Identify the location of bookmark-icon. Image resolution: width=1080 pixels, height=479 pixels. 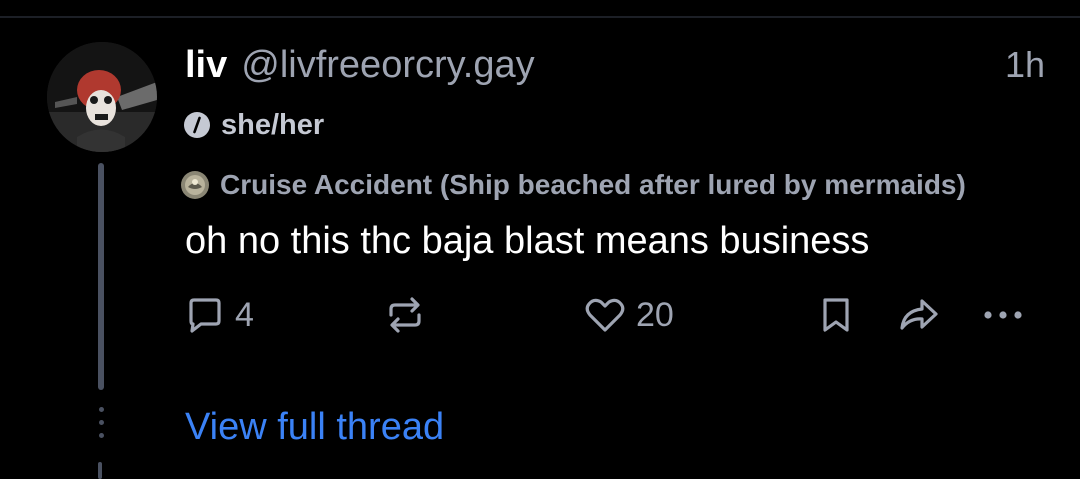
(836, 315).